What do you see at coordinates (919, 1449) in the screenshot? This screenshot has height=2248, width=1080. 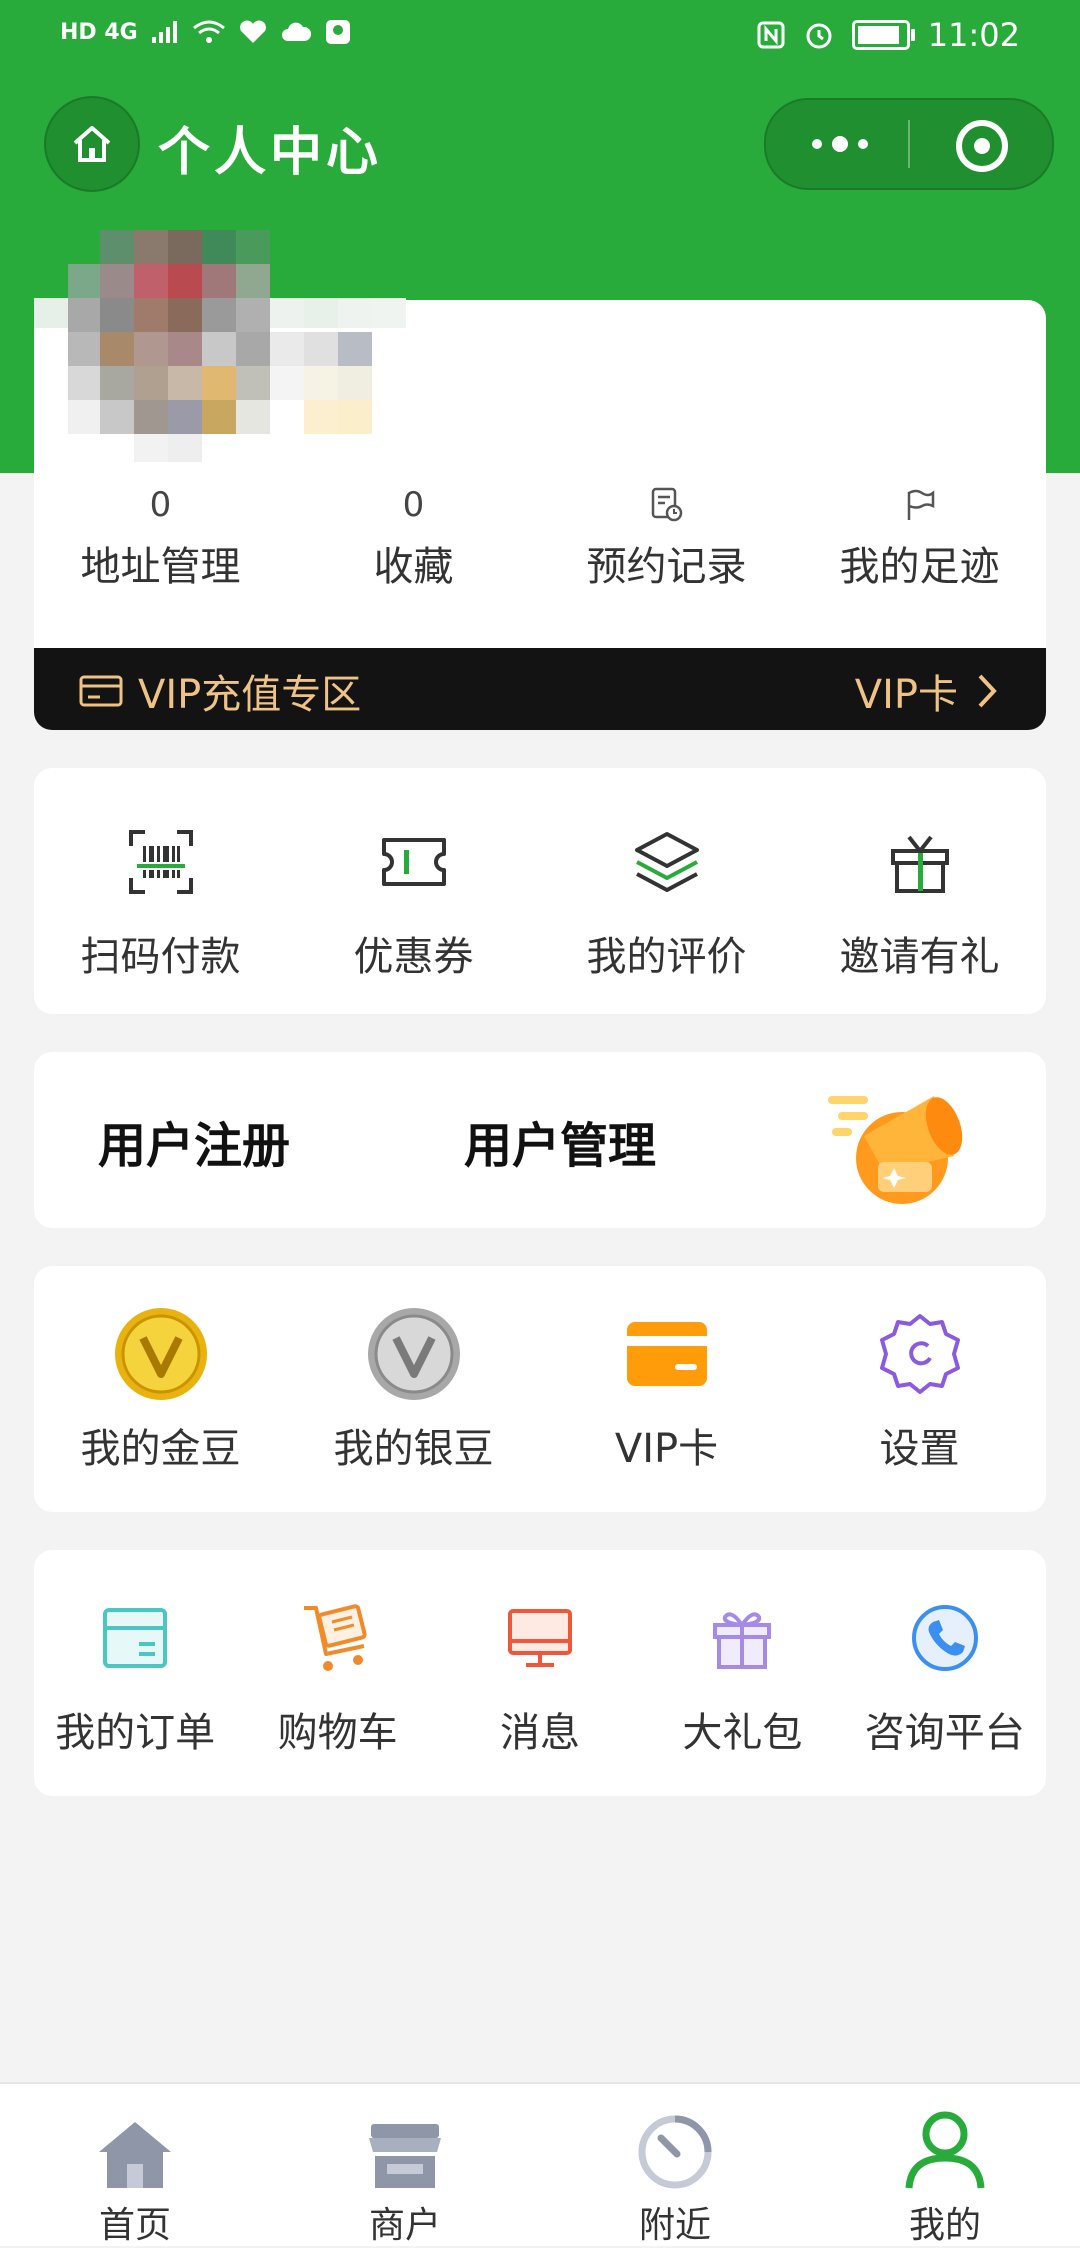 I see `wallet-label: 设置` at bounding box center [919, 1449].